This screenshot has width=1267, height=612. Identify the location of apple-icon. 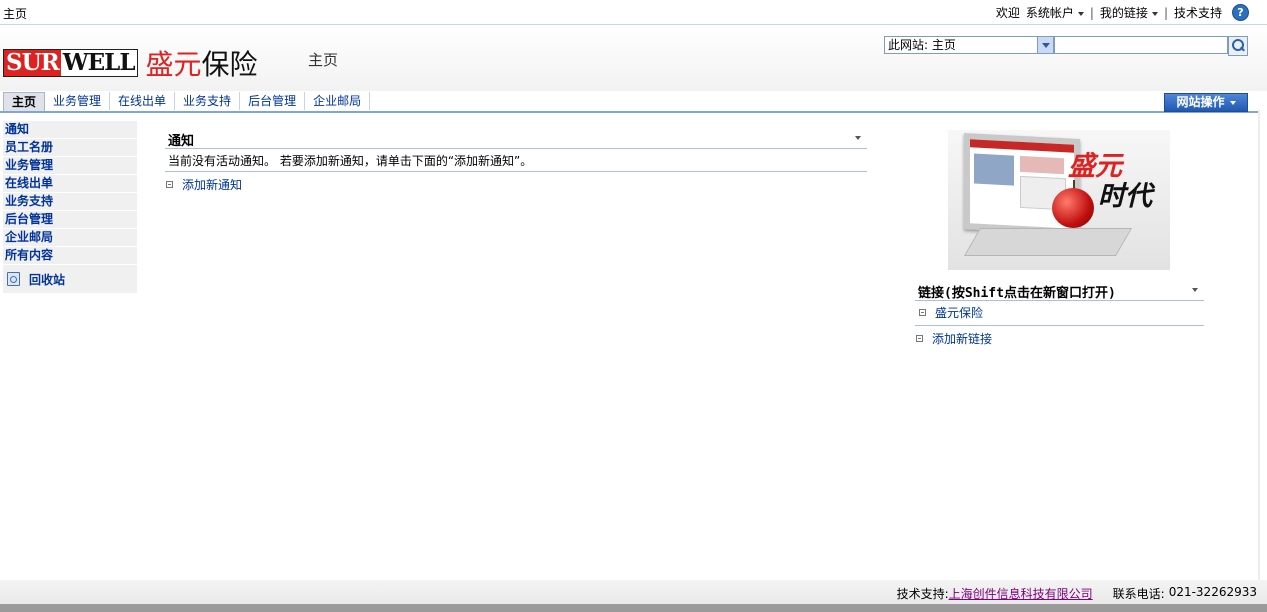
(1073, 208).